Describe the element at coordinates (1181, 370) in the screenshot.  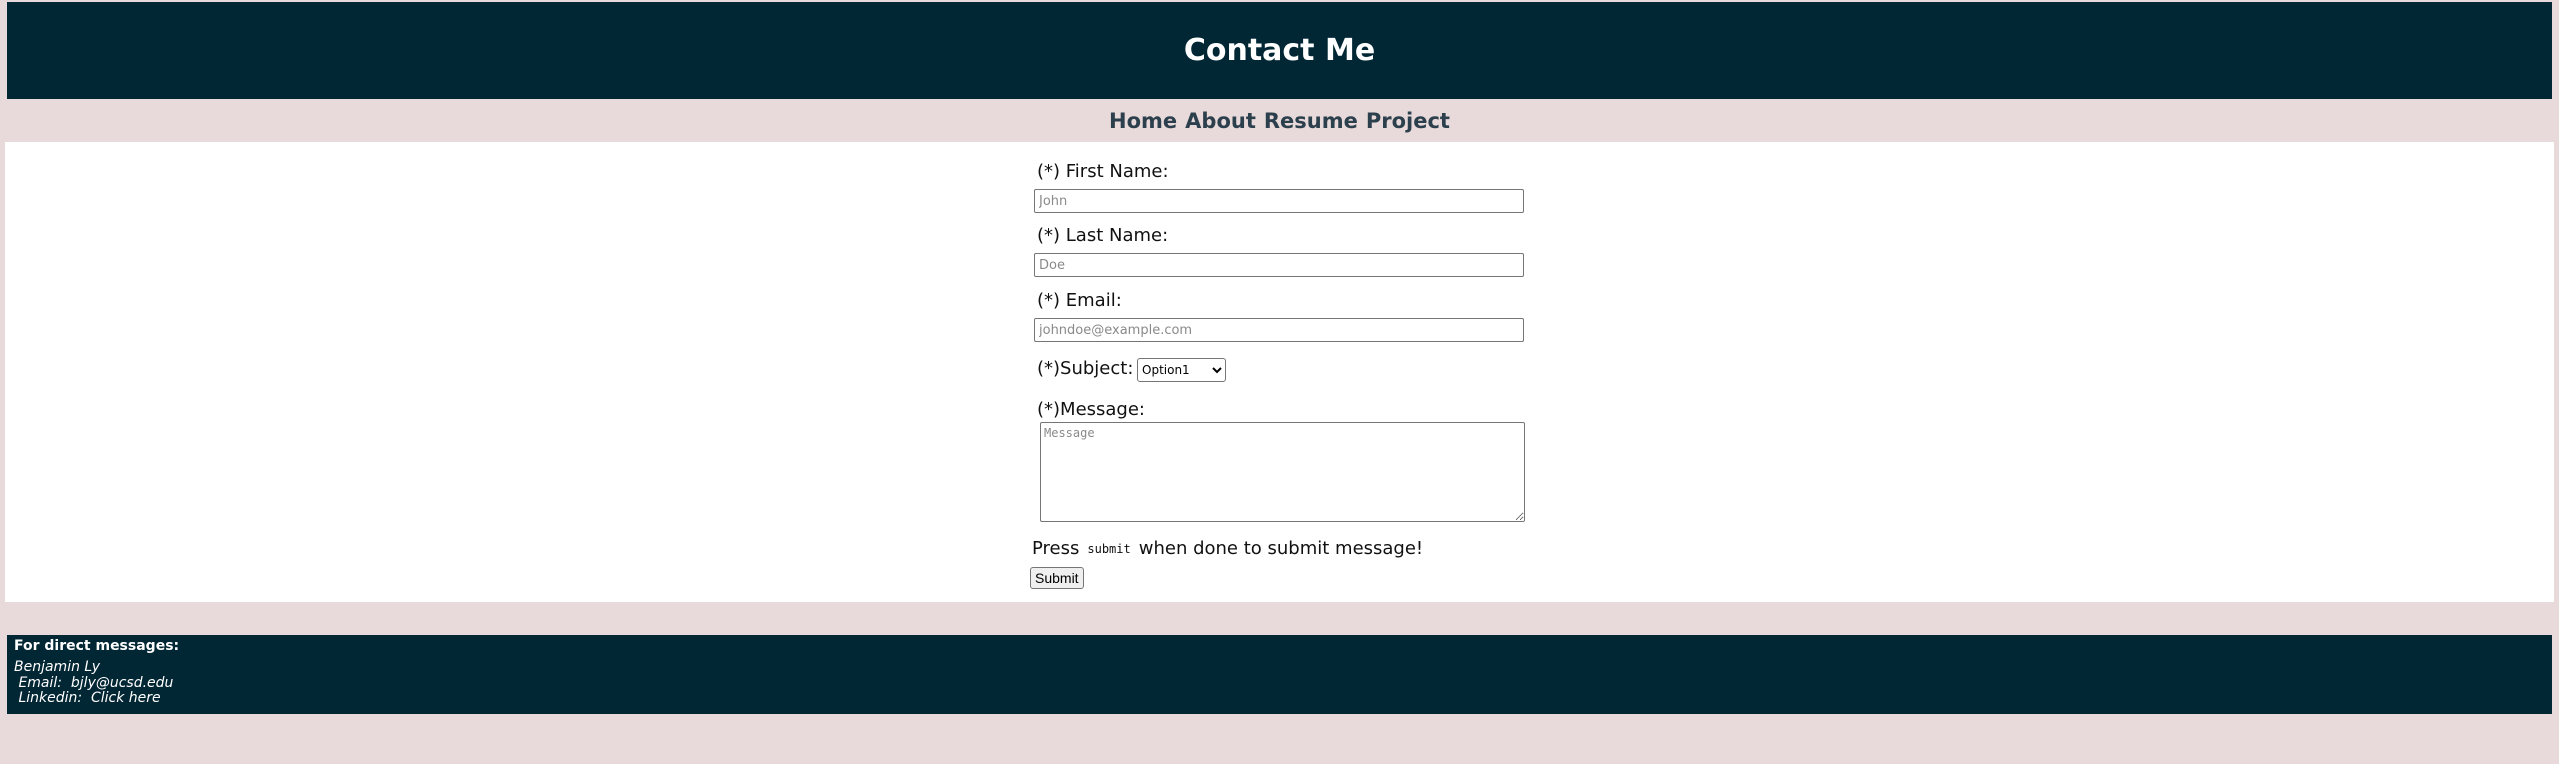
I see `subject-select: Option1` at that location.